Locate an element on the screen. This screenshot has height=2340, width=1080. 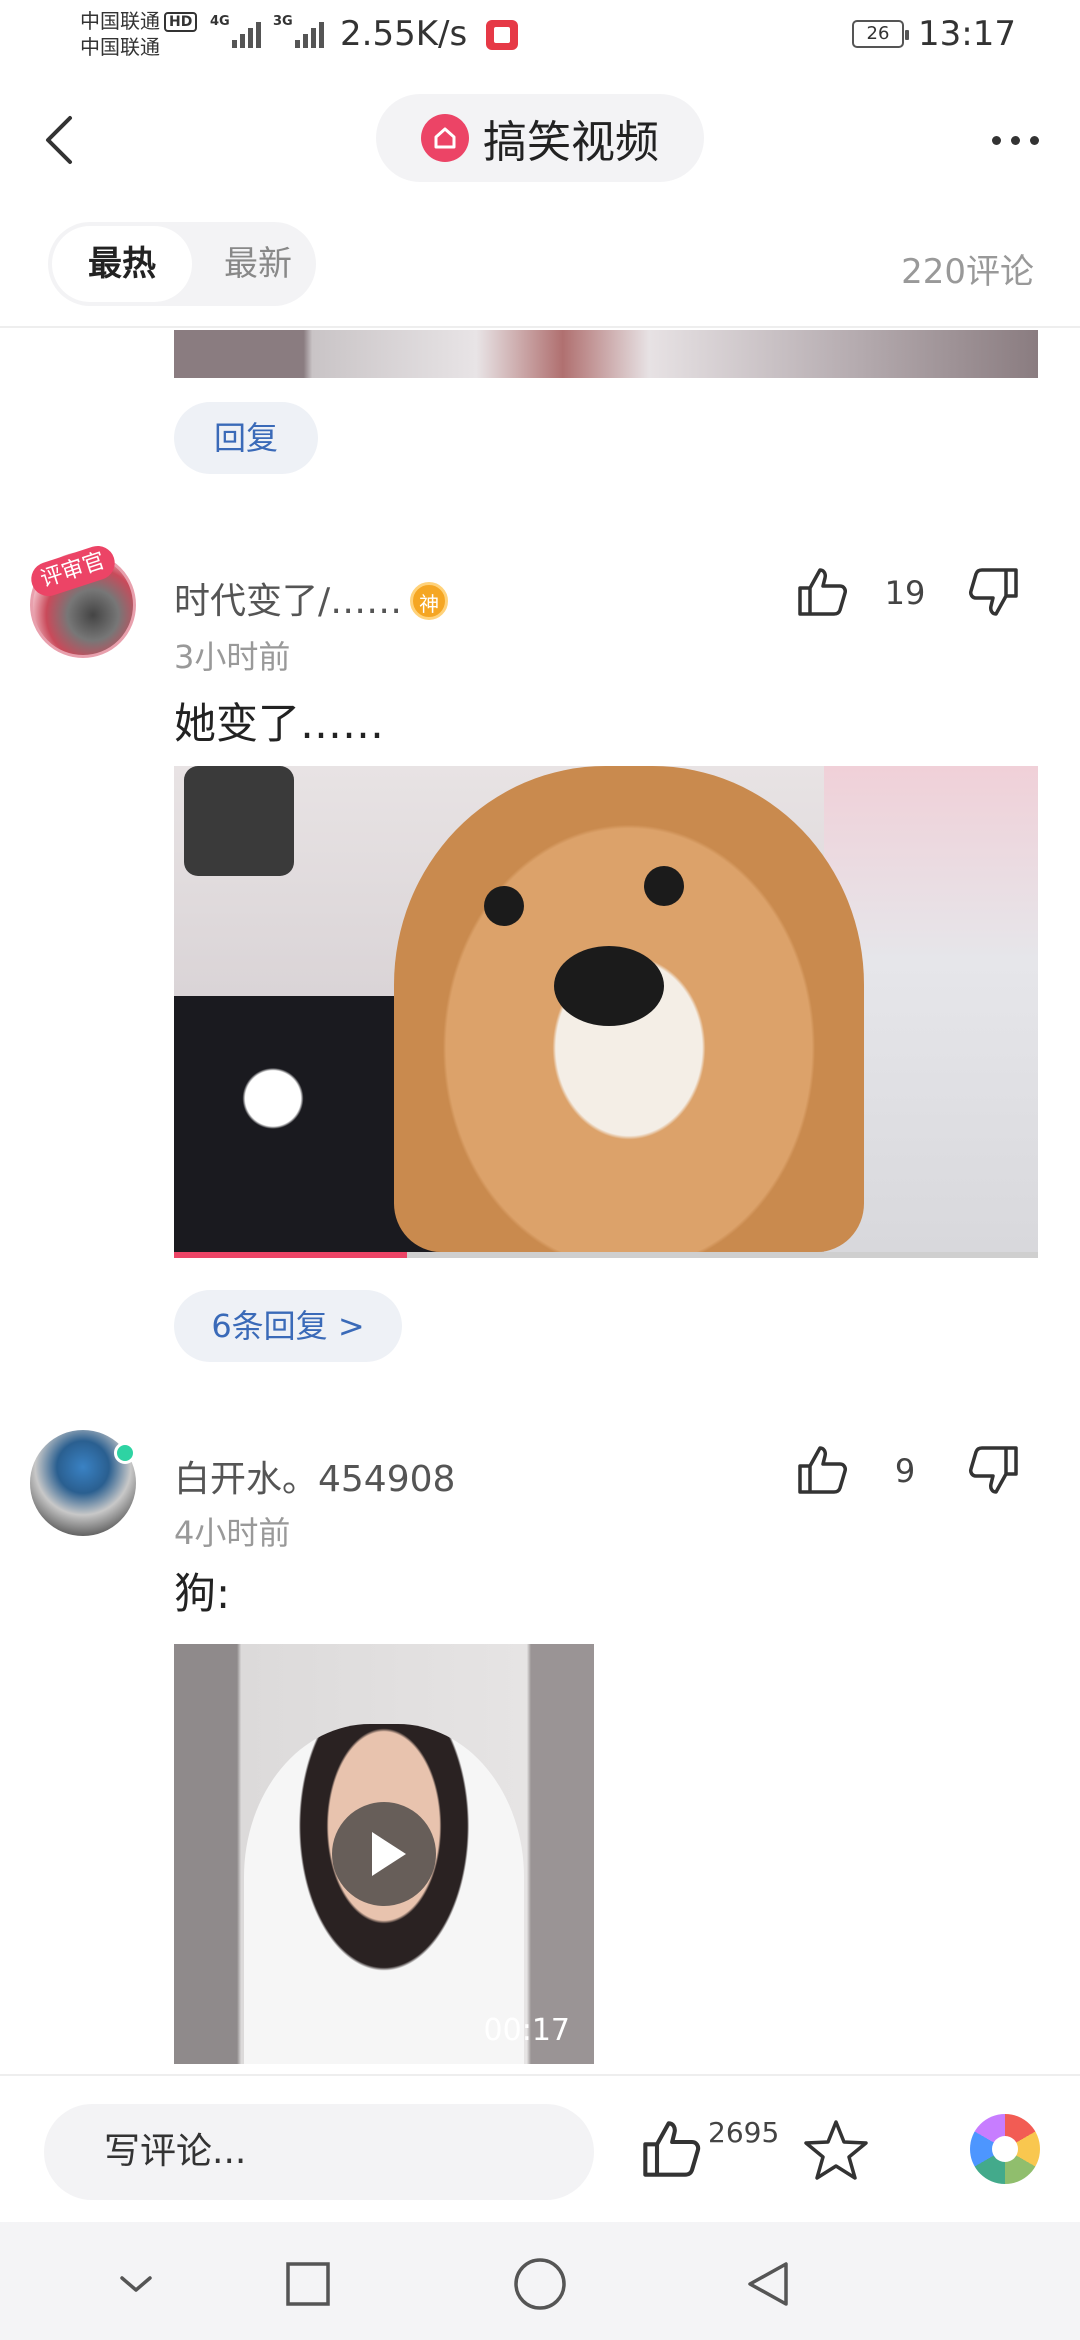
god-badge-icon: 神 is located at coordinates (429, 601).